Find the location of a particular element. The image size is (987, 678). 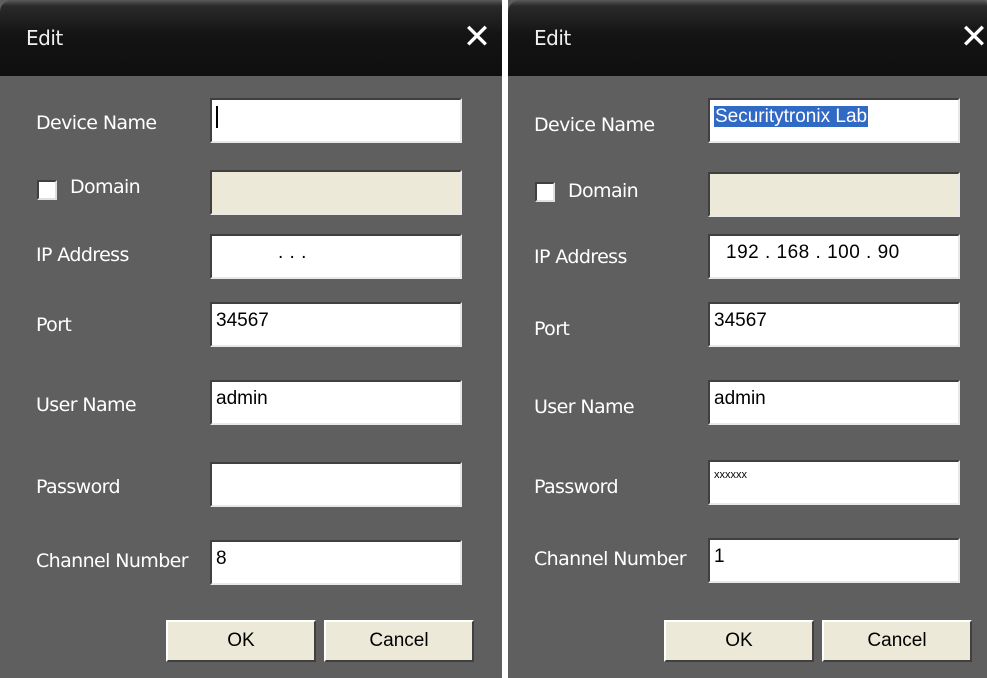

channel-number-input: 8 is located at coordinates (336, 562).